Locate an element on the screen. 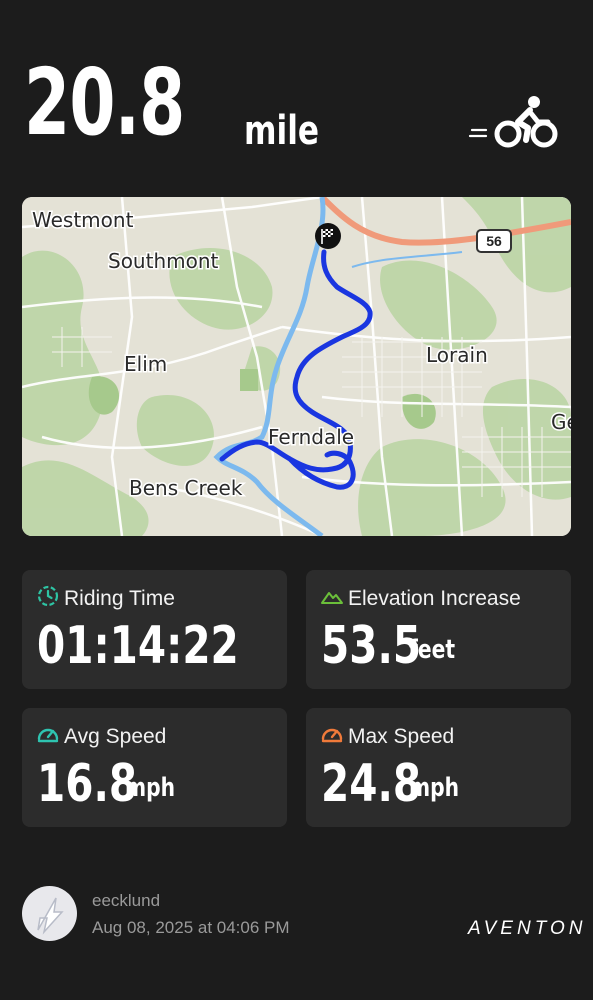 The height and width of the screenshot is (1000, 593). max-speed-card: Max Speed 24.8 mph is located at coordinates (438, 767).